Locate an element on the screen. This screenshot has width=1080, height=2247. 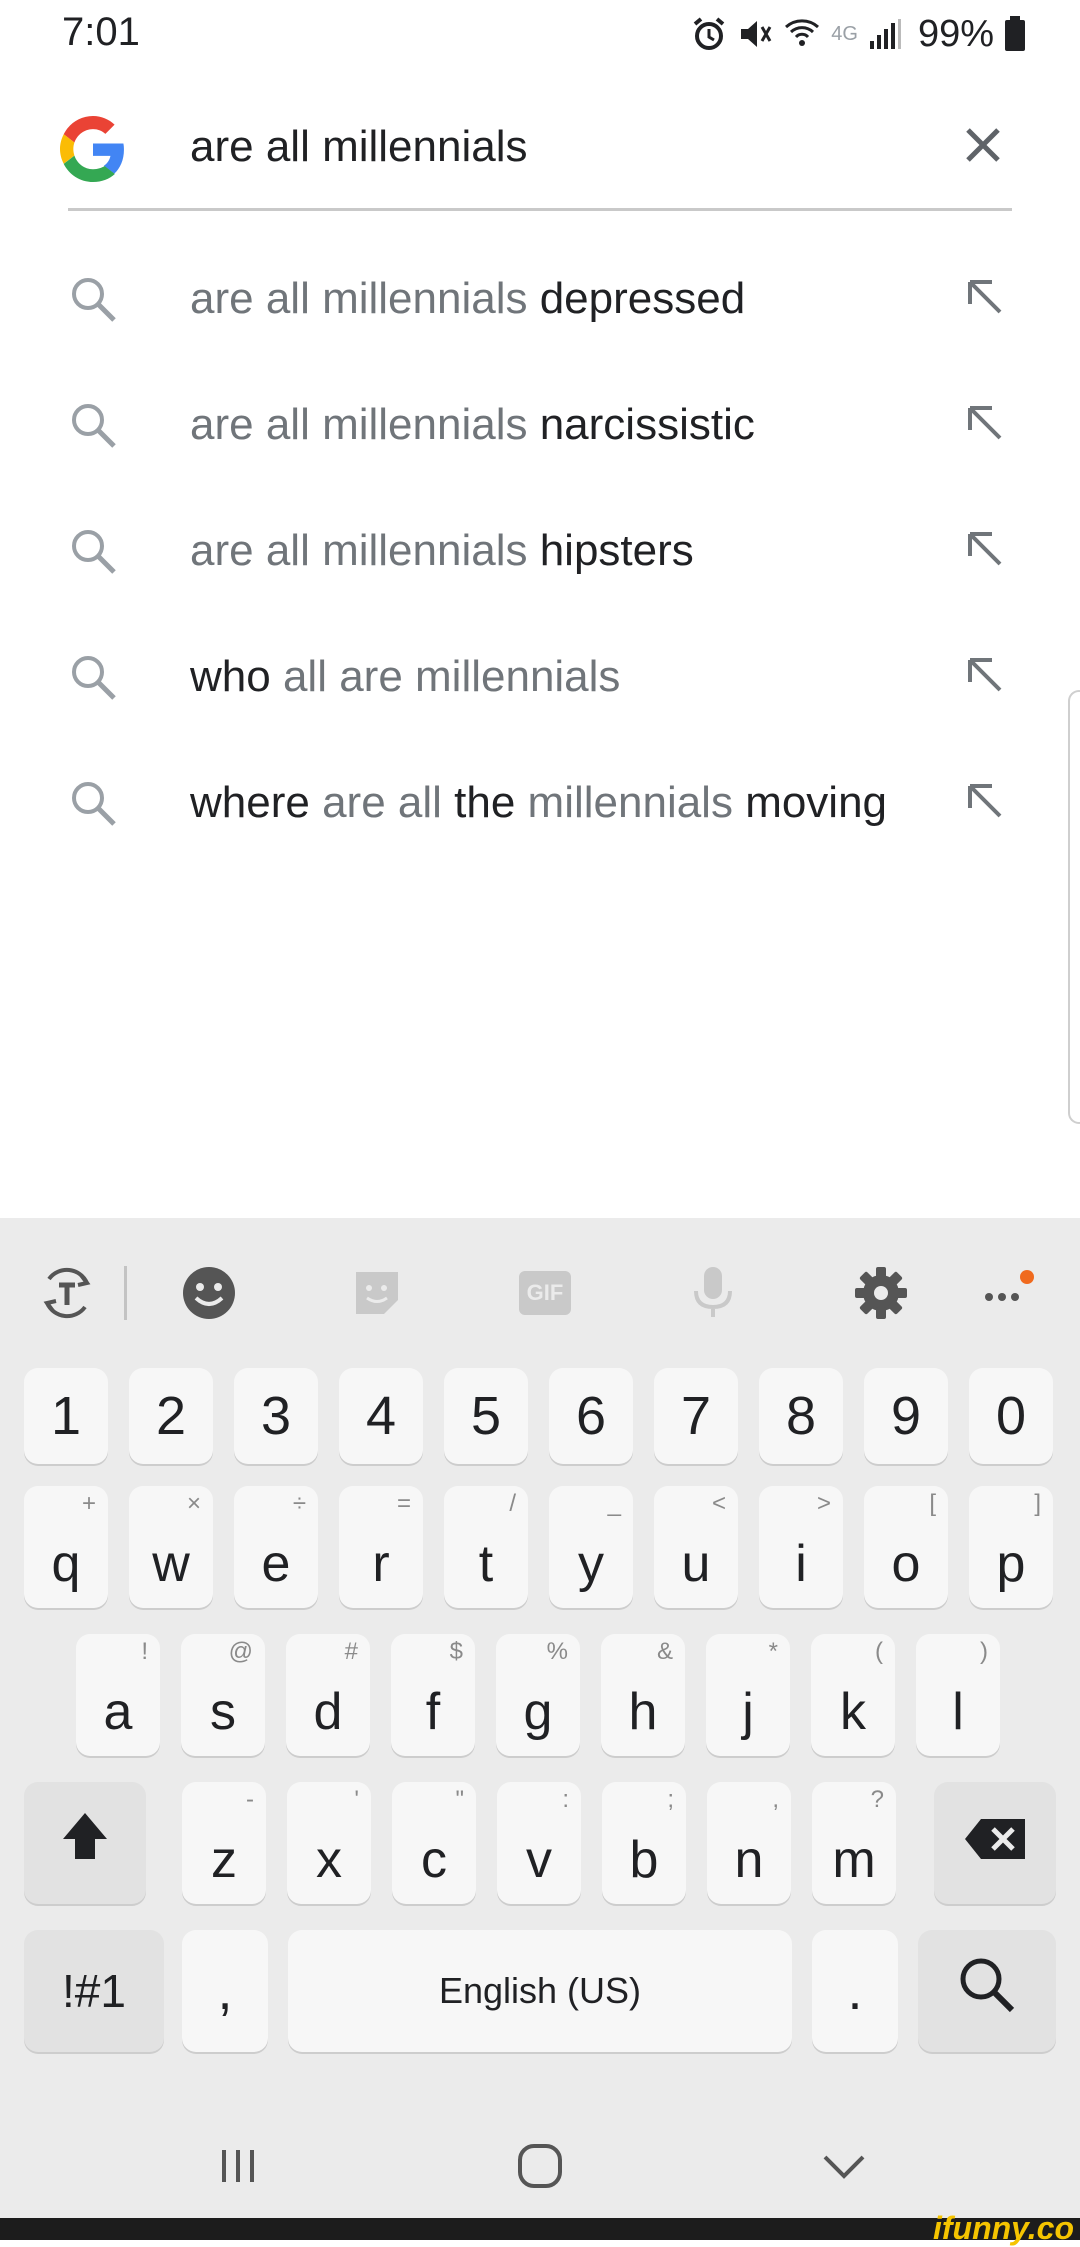
suggestion-item: are all millennials narcissistic is located at coordinates (540, 433).